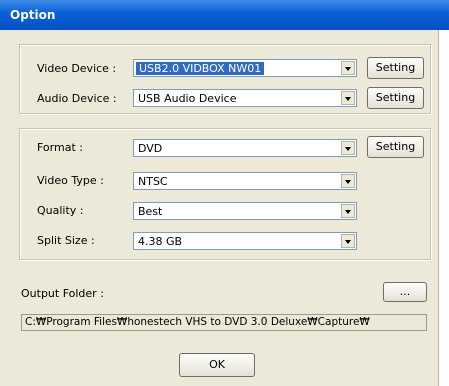  I want to click on output-folder-label: Output Folder :, so click(62, 293).